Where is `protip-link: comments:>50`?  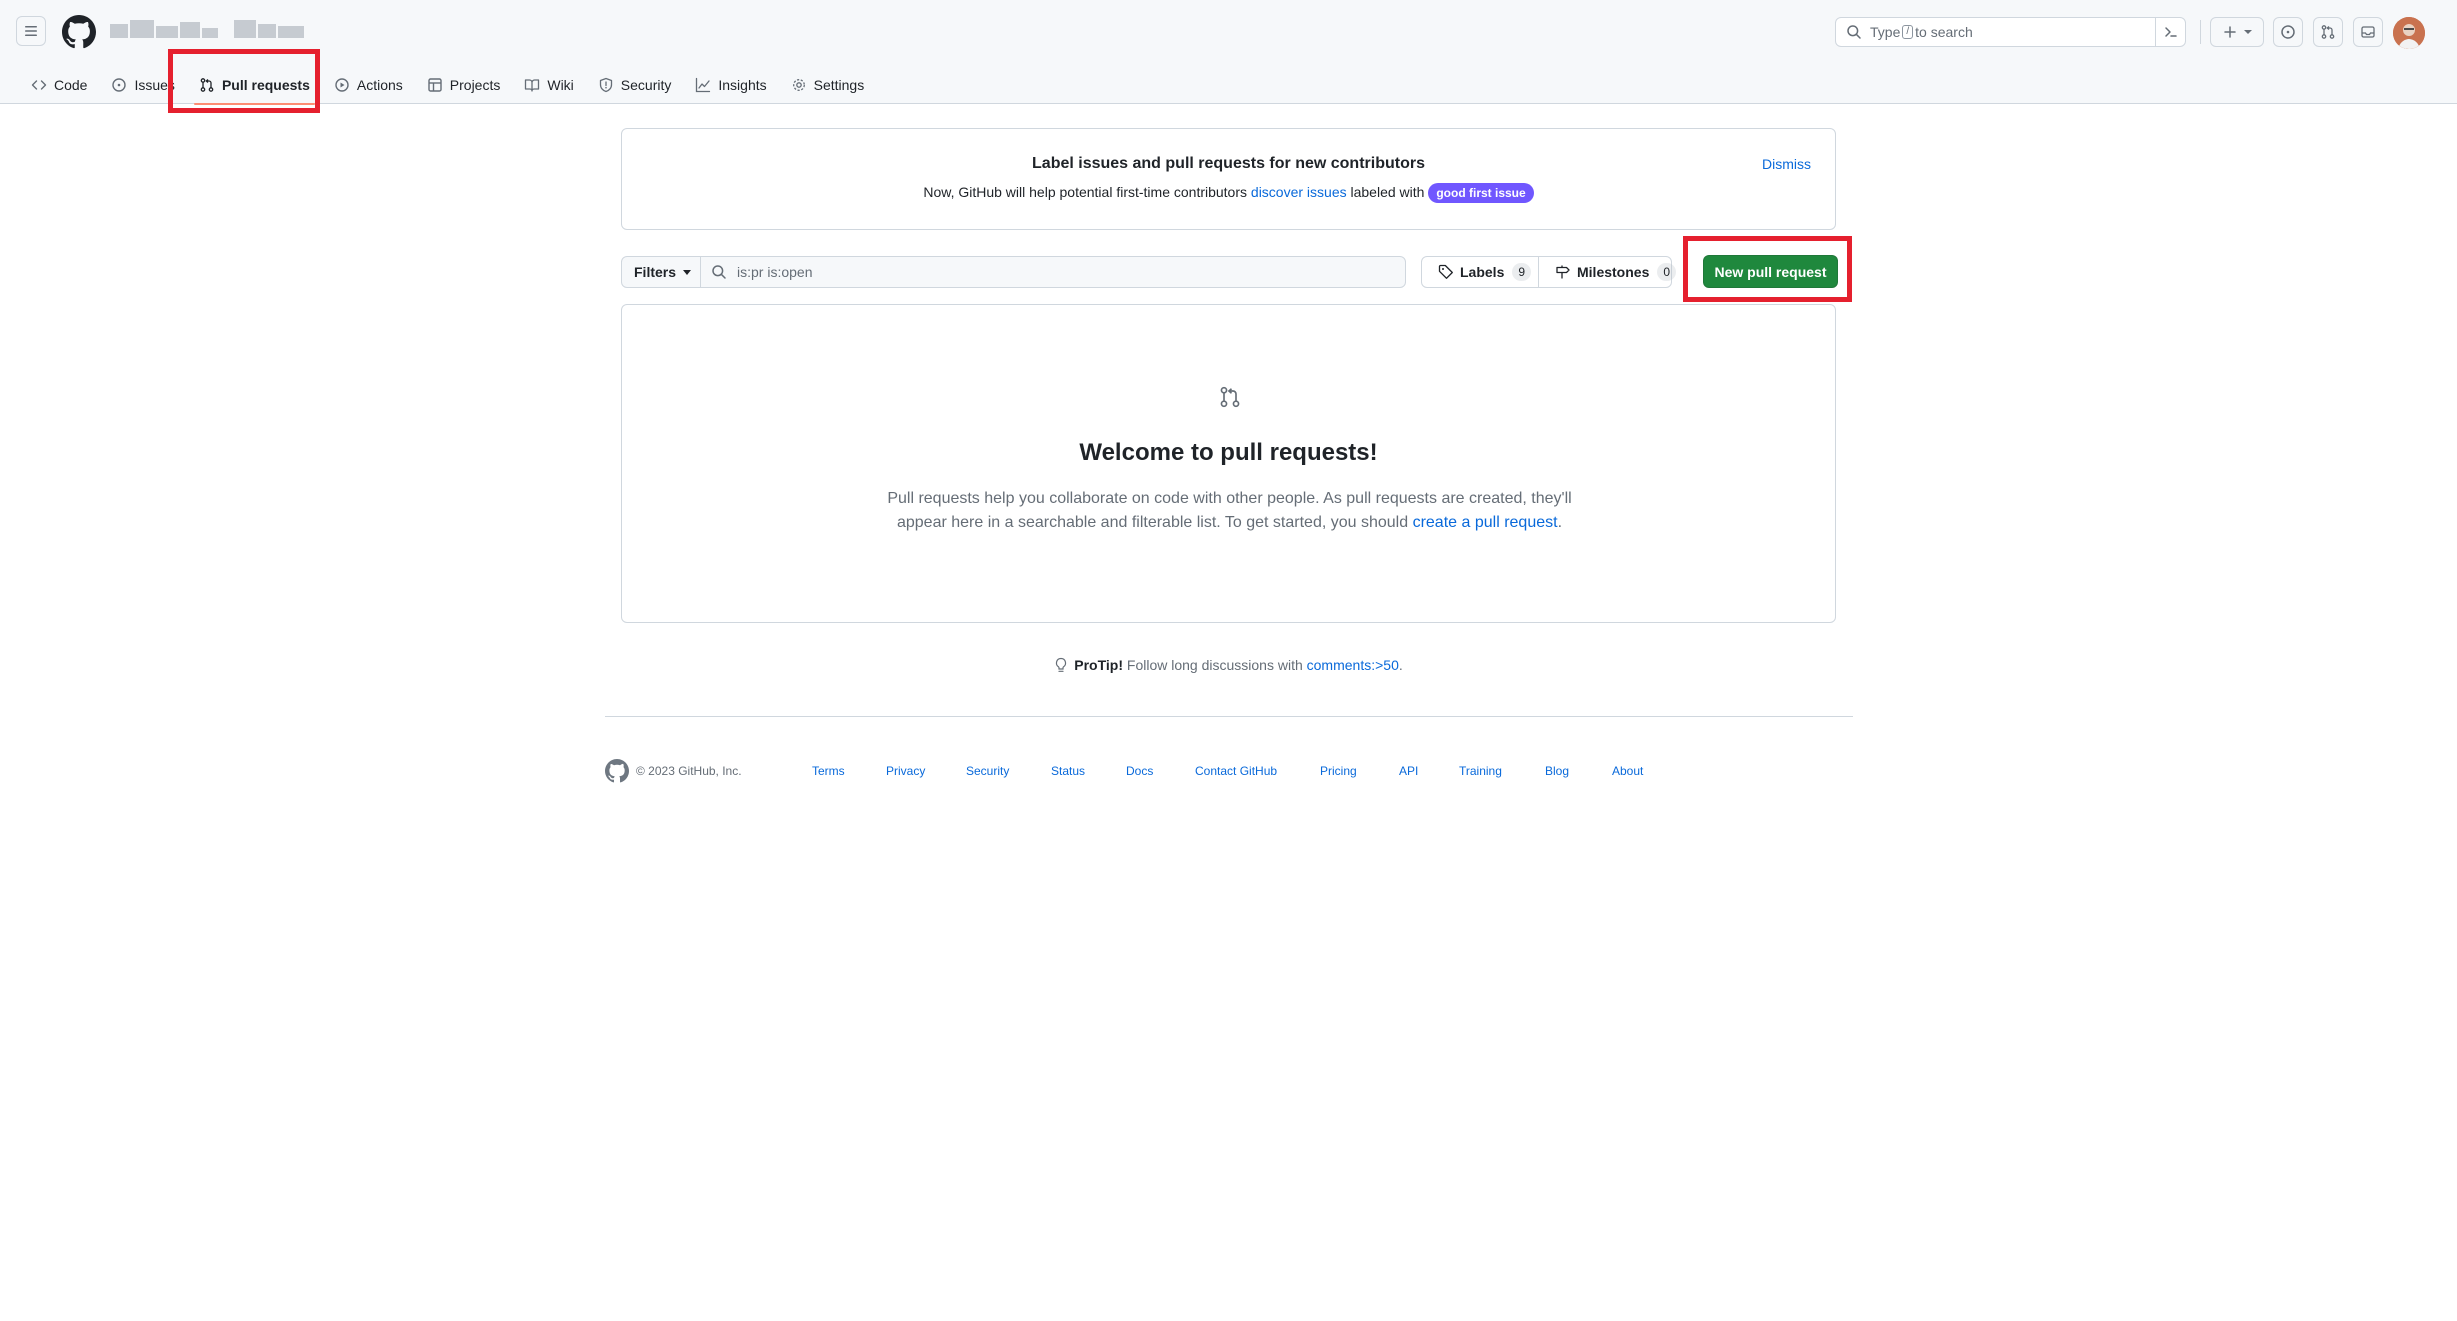 protip-link: comments:>50 is located at coordinates (1353, 665).